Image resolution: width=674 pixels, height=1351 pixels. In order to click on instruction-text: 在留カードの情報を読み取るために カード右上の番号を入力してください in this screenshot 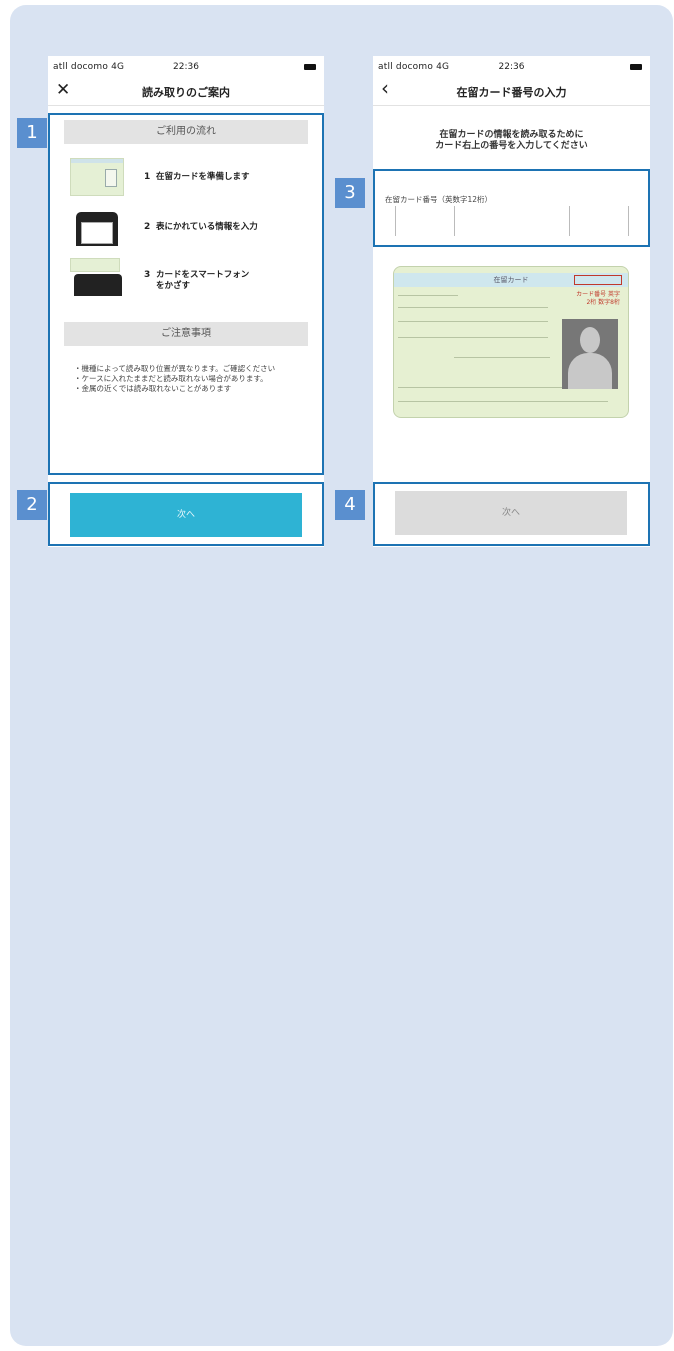, I will do `click(511, 141)`.